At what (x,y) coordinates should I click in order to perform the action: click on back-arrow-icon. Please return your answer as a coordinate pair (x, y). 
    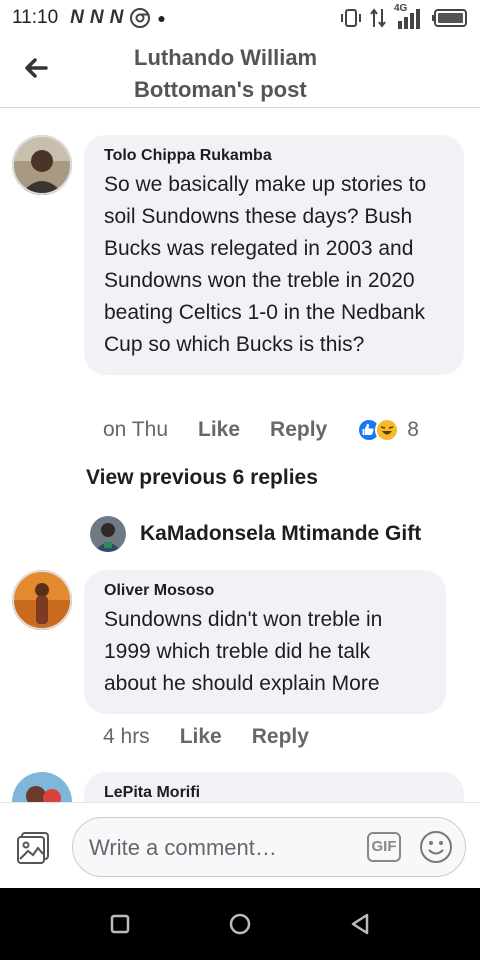
    Looking at the image, I should click on (36, 68).